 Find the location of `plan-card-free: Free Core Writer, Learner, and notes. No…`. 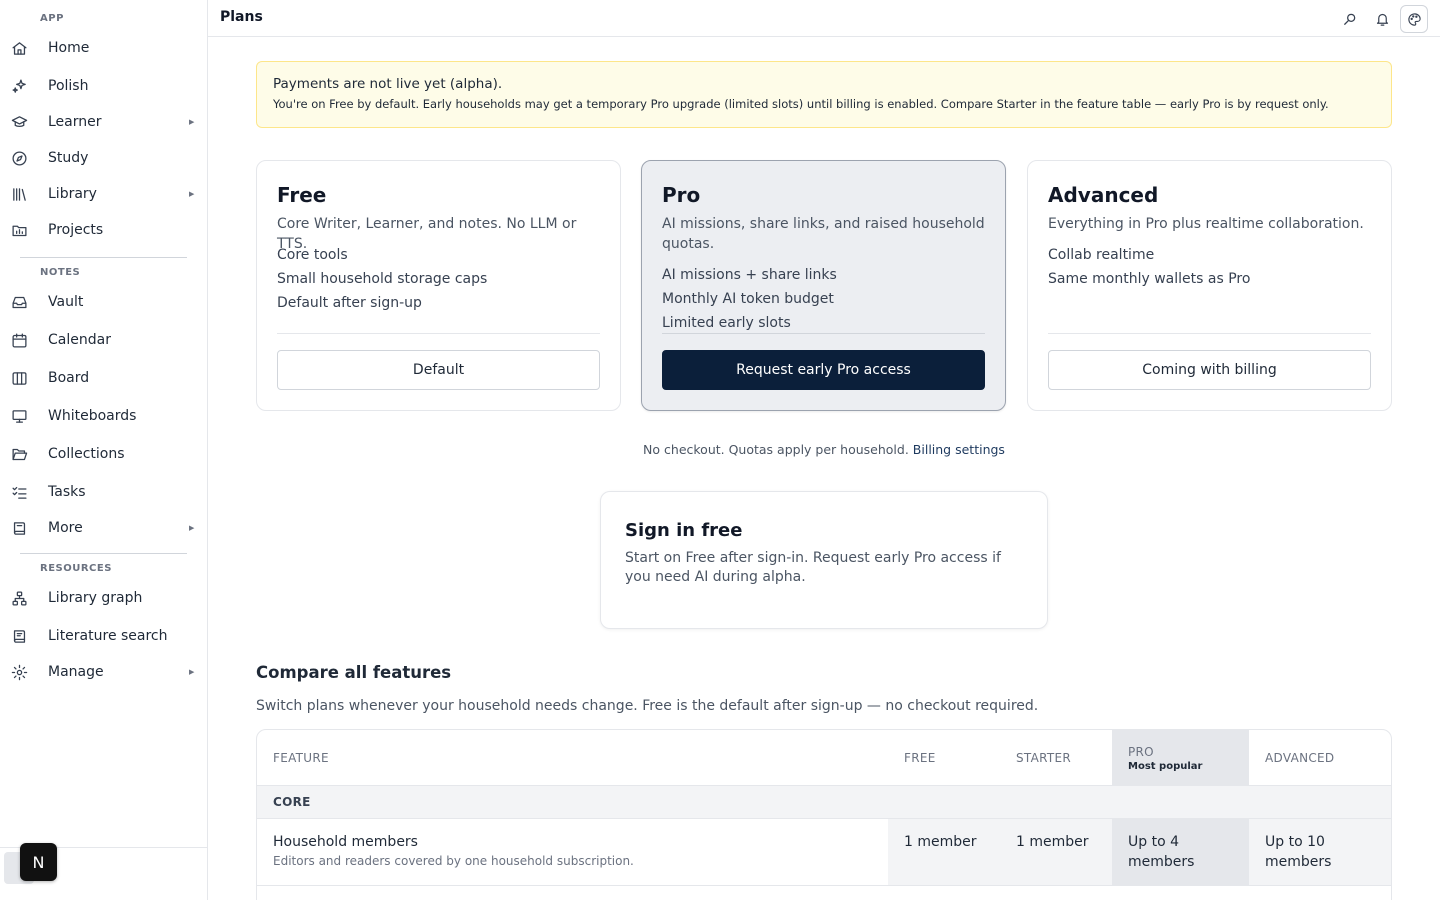

plan-card-free: Free Core Writer, Learner, and notes. No… is located at coordinates (438, 285).